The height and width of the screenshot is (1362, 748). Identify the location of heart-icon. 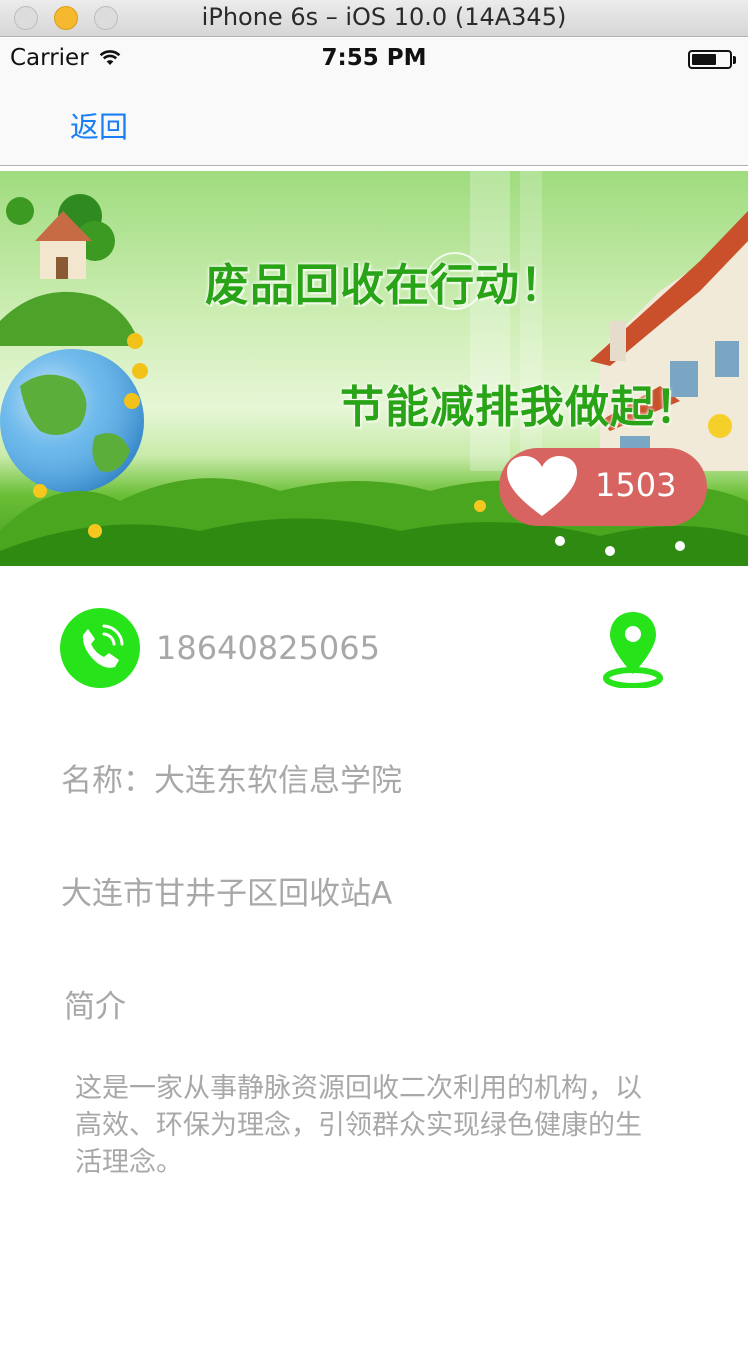
(542, 489).